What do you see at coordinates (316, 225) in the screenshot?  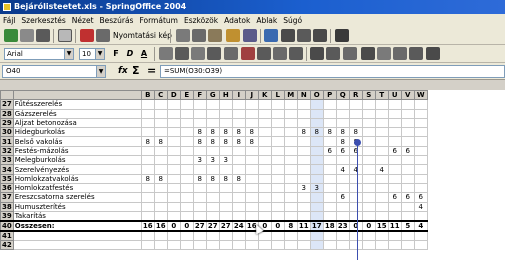 I see `table-cell: 17` at bounding box center [316, 225].